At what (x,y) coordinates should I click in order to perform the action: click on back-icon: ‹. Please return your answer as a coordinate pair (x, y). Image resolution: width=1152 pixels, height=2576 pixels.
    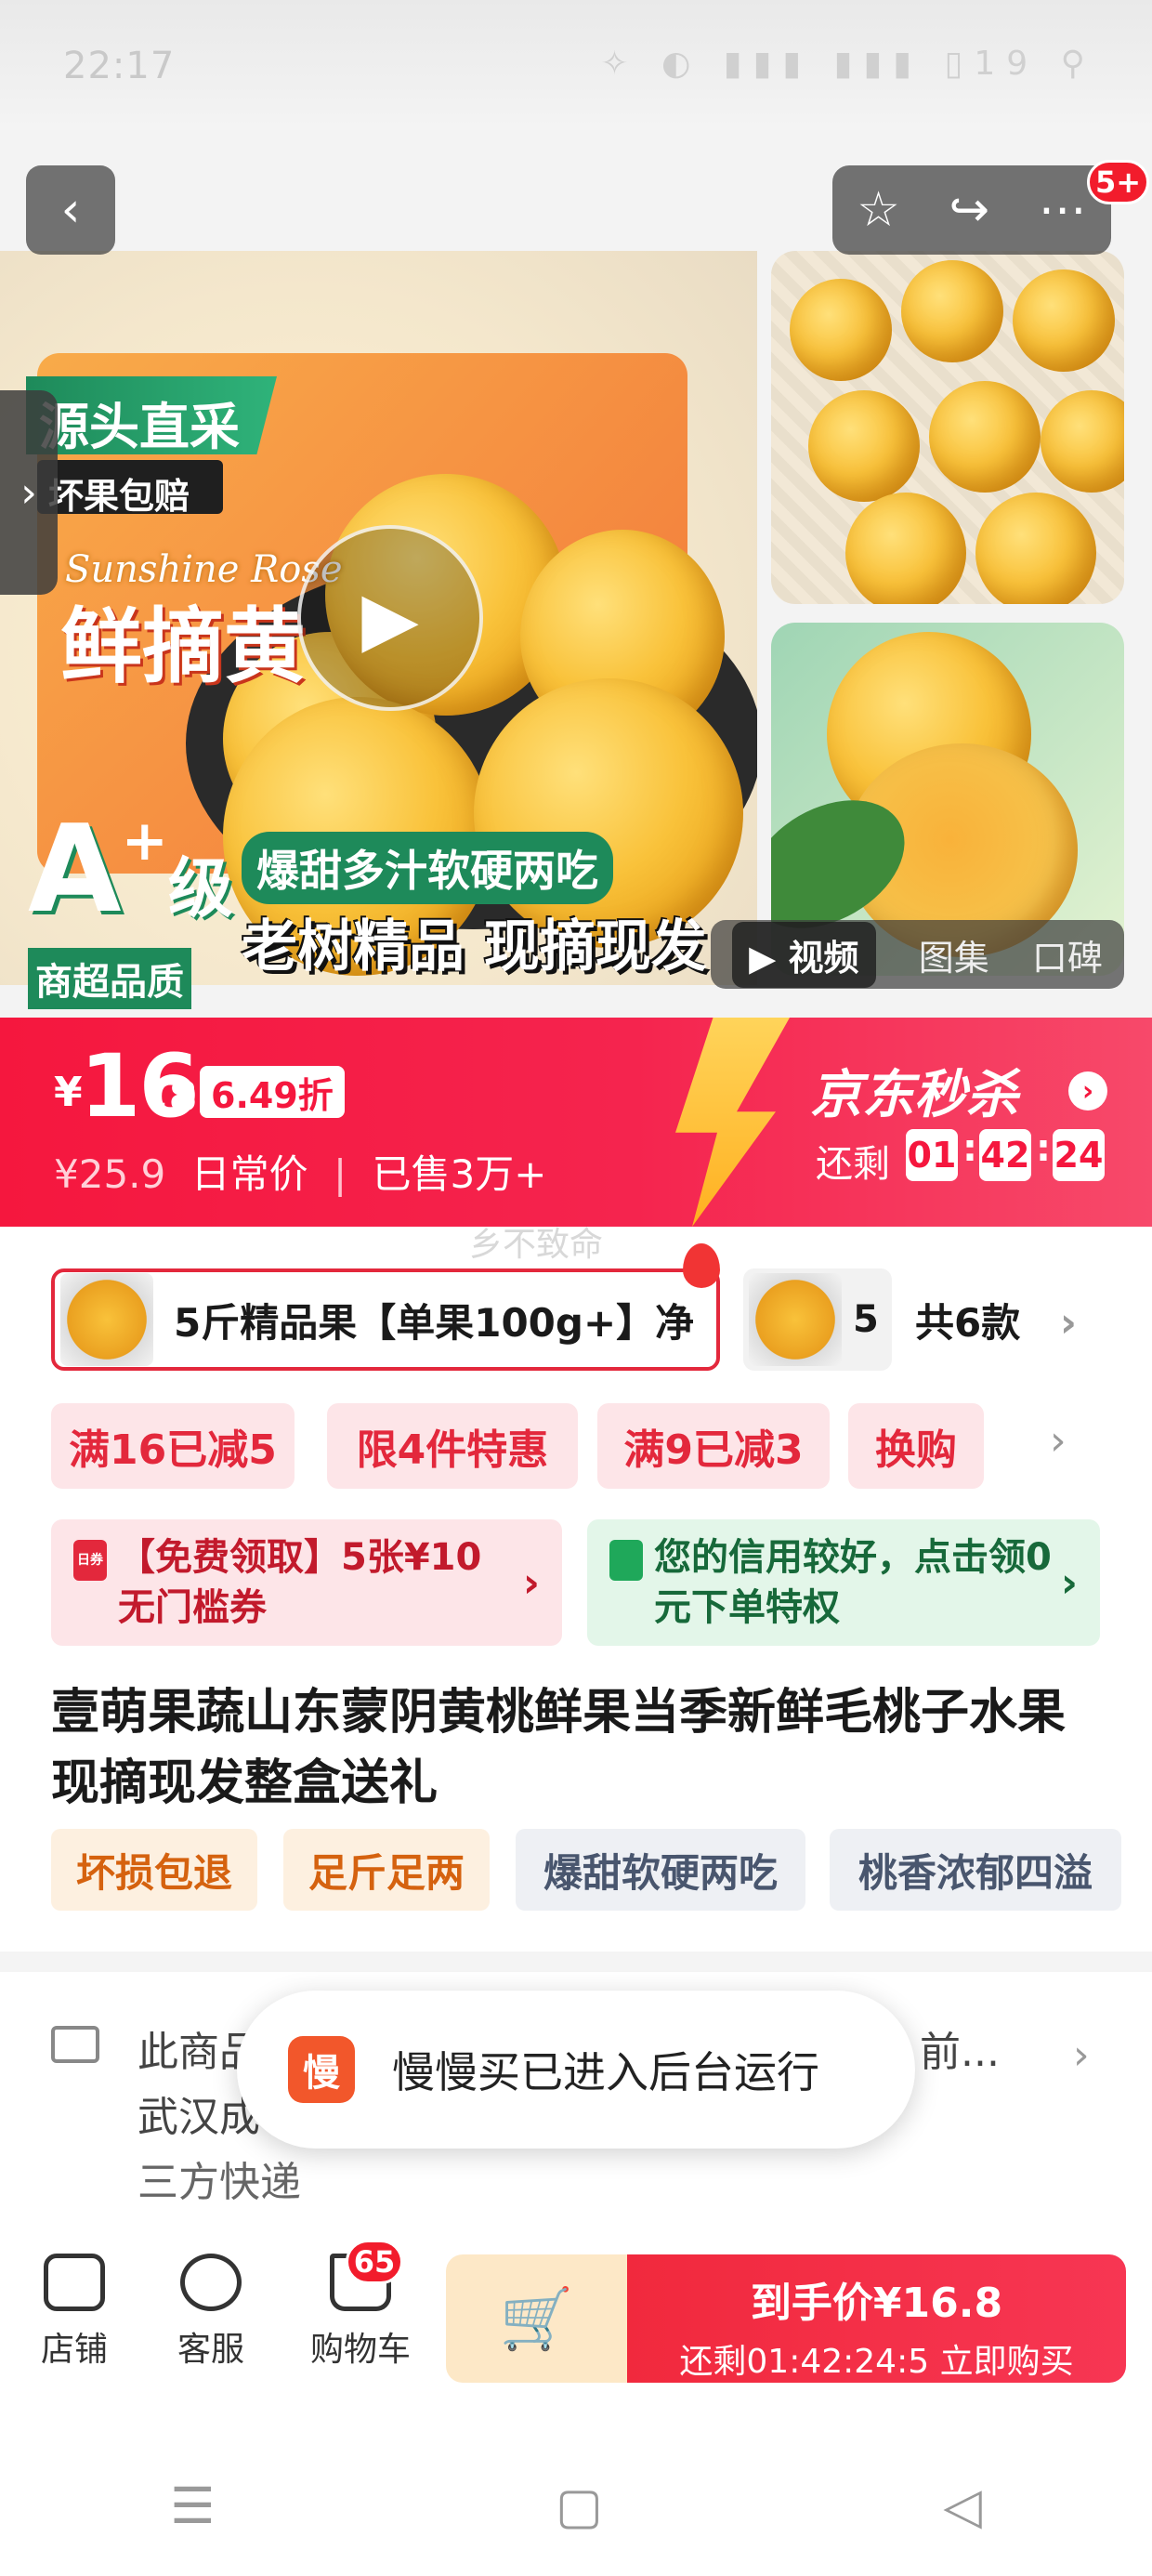
    Looking at the image, I should click on (70, 210).